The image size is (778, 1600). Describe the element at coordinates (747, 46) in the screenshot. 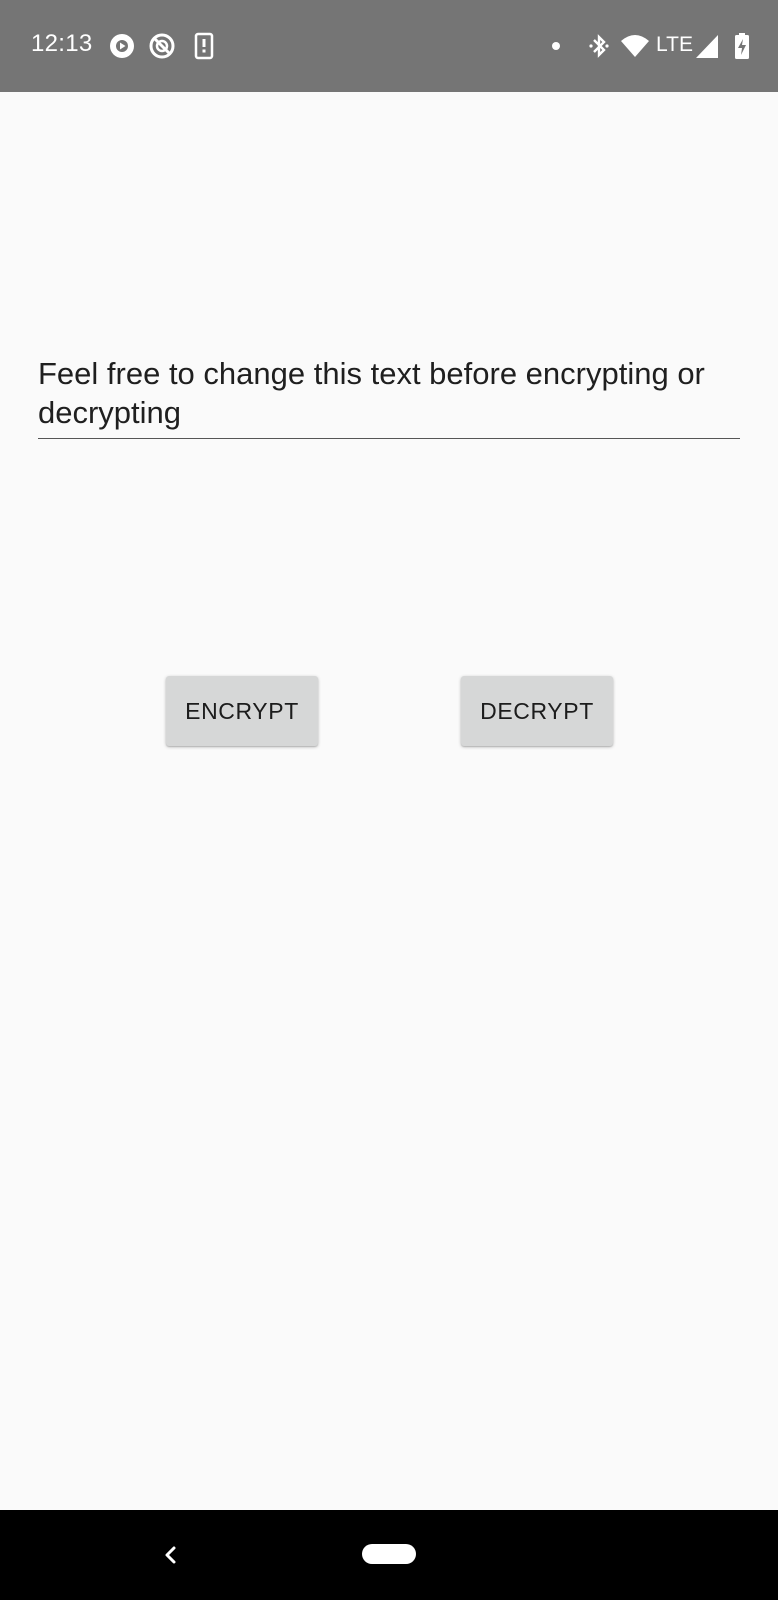

I see `battery-charging-icon` at that location.